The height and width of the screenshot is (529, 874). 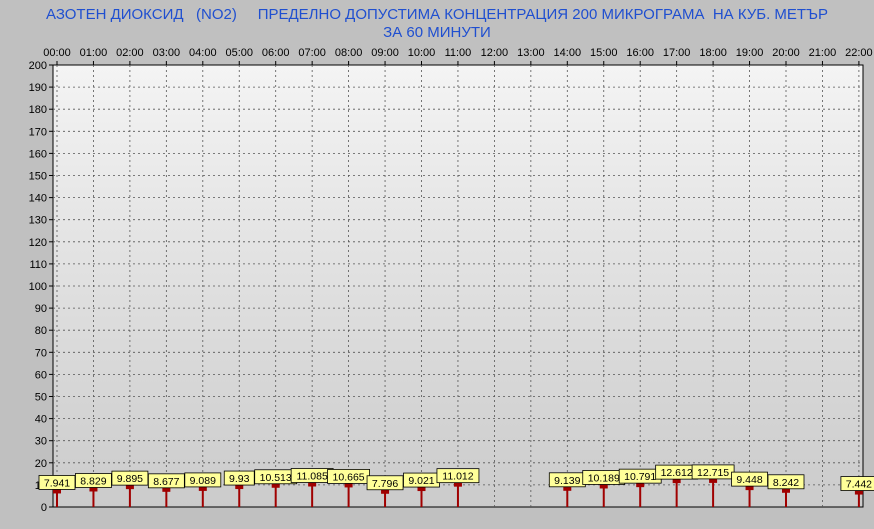 I want to click on y-tick-label: 170, so click(x=38, y=132).